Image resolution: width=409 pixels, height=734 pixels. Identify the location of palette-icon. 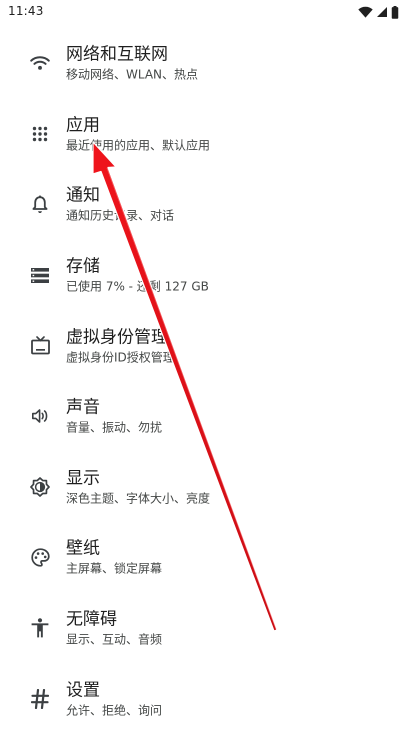
(40, 557).